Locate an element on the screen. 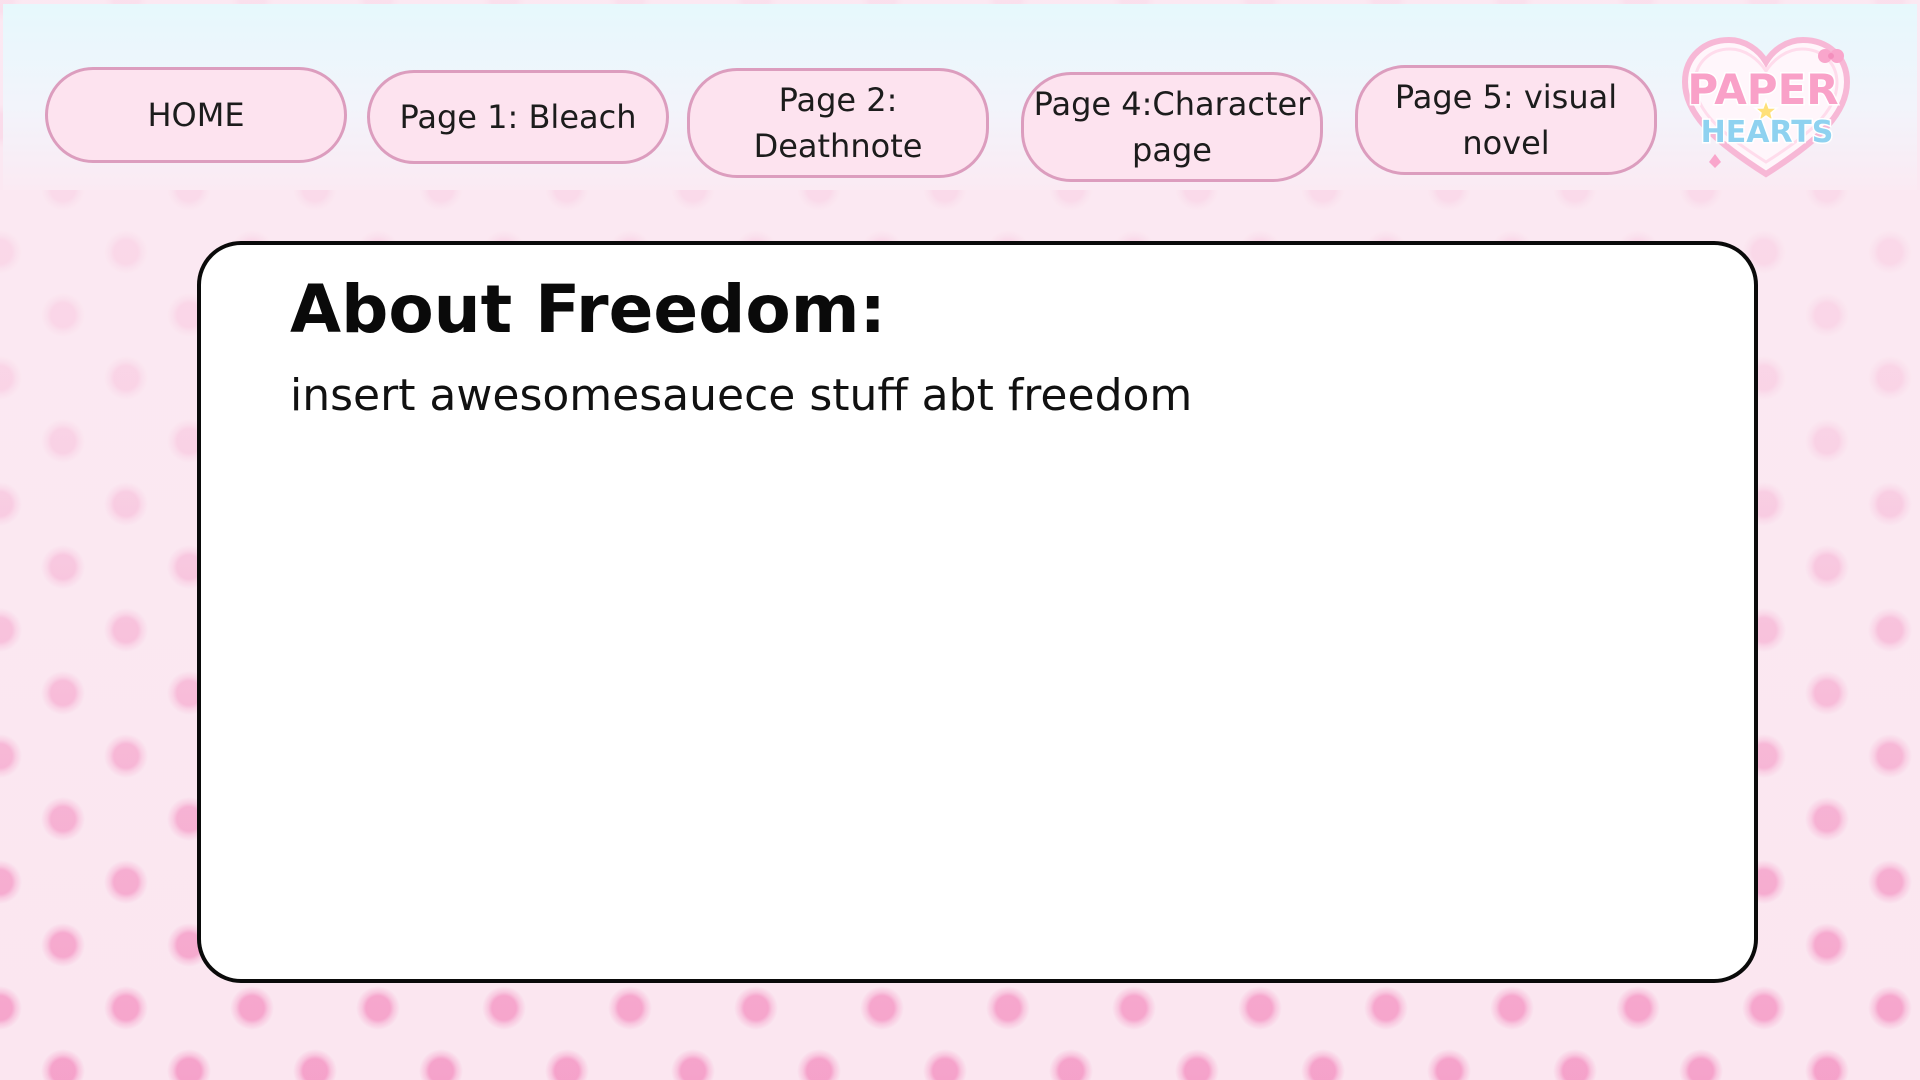 The height and width of the screenshot is (1080, 1920). svg-text: HEARTS is located at coordinates (1767, 132).